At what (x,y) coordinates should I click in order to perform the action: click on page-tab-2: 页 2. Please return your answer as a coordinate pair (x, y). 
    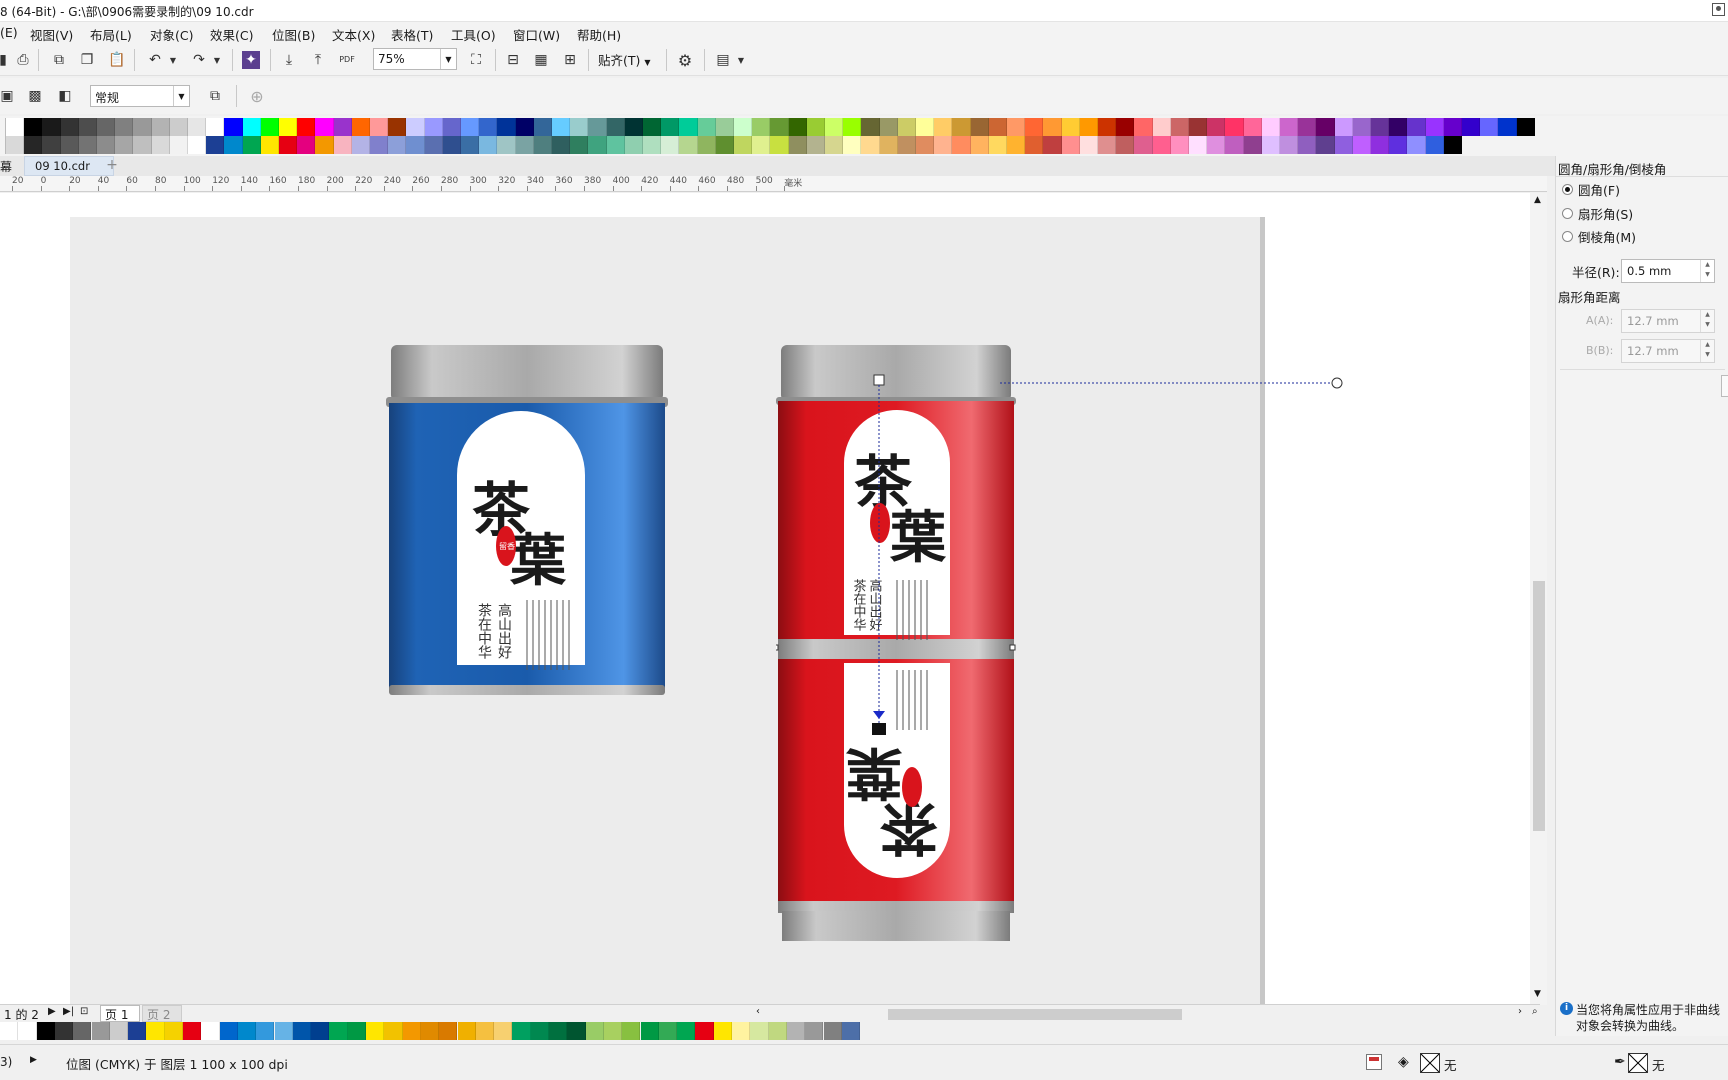
    Looking at the image, I should click on (162, 1013).